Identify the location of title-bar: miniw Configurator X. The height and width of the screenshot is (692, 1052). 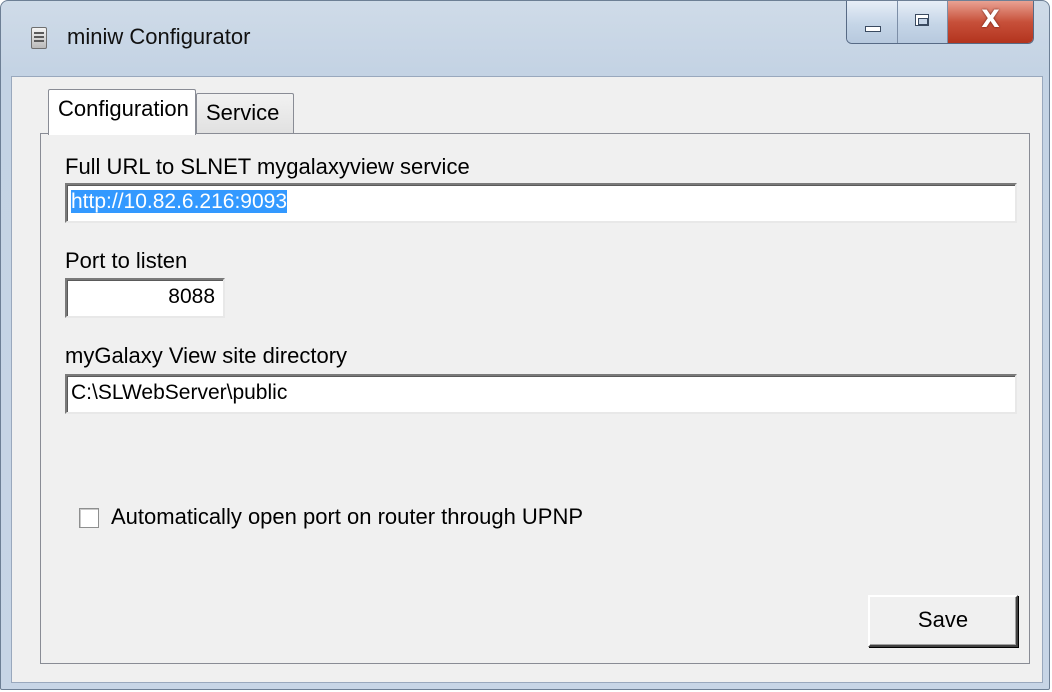
(525, 38).